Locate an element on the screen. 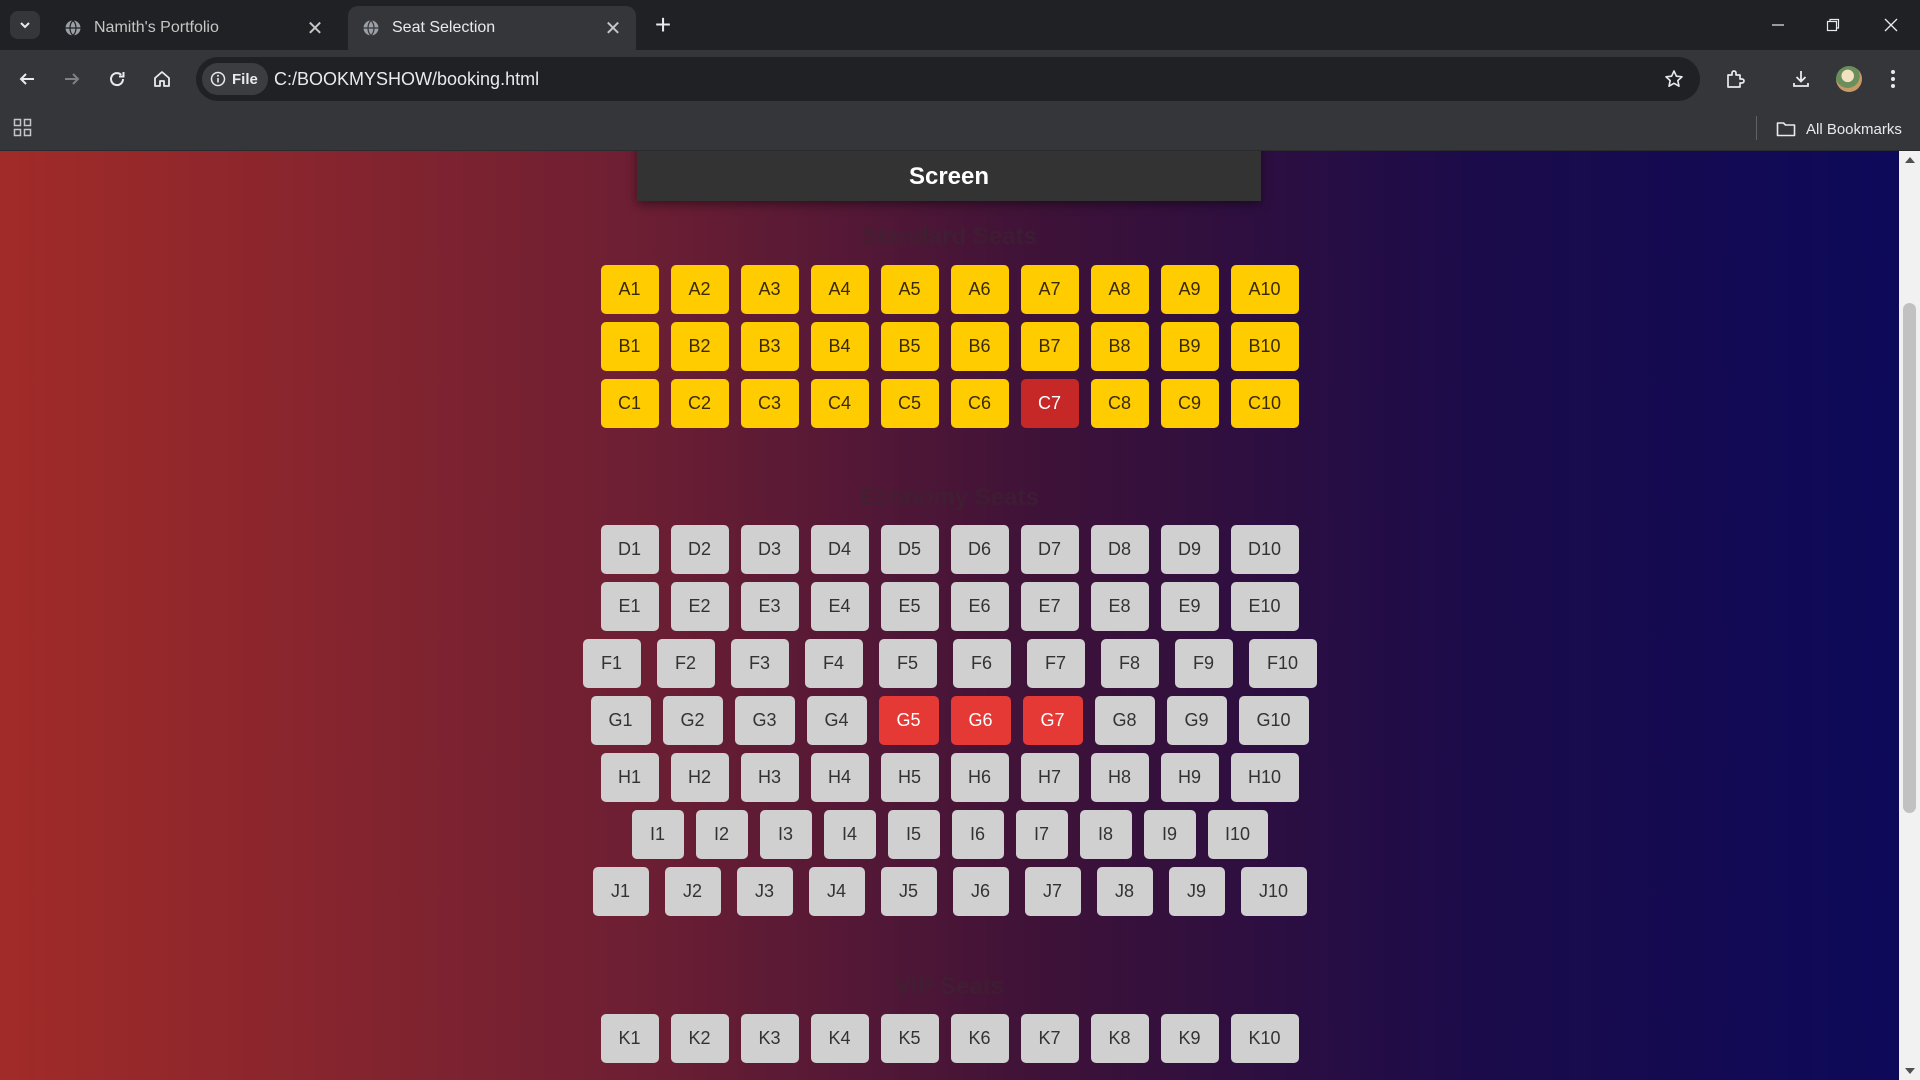 The width and height of the screenshot is (1920, 1080). bookmark-star-button is located at coordinates (1674, 79).